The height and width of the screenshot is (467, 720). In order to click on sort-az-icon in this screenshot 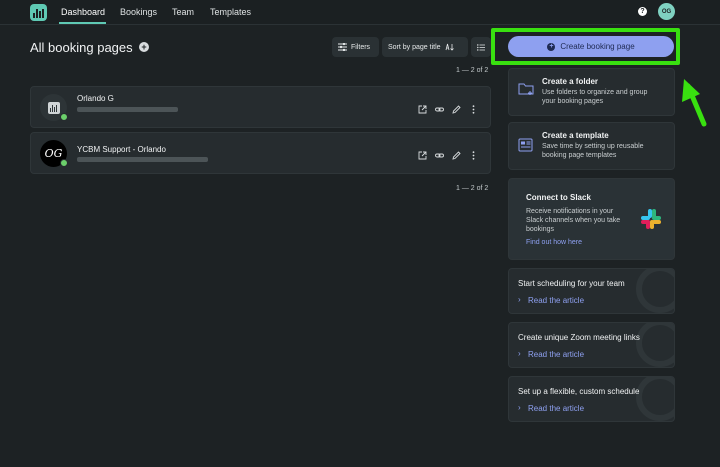, I will do `click(449, 47)`.